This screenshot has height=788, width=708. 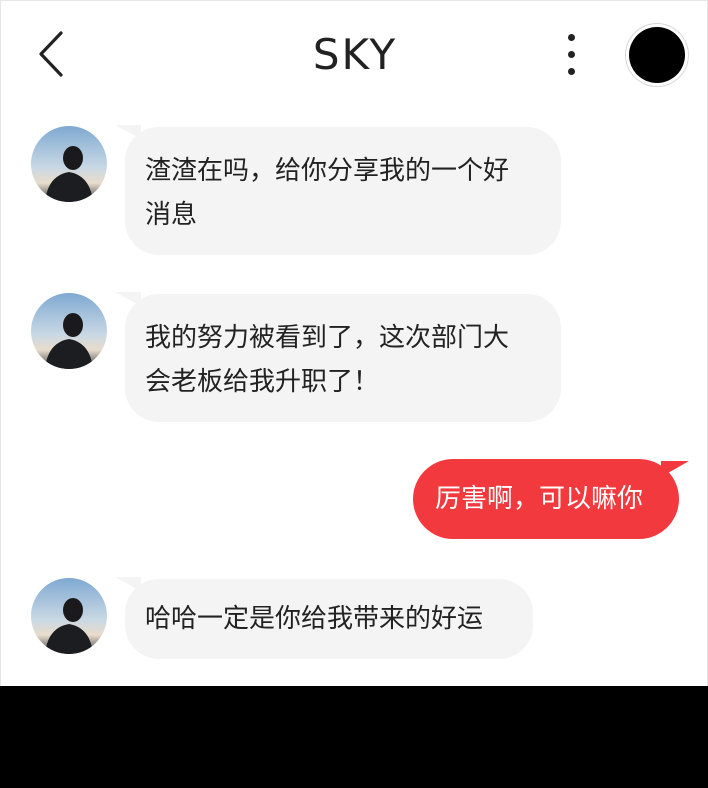 What do you see at coordinates (327, 171) in the screenshot?
I see `message-text: 渣渣在吗，给你分享我的一个好` at bounding box center [327, 171].